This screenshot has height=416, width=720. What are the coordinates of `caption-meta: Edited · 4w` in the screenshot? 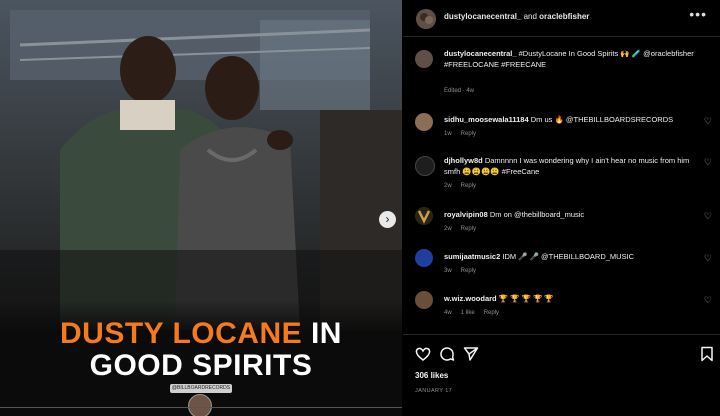 It's located at (463, 91).